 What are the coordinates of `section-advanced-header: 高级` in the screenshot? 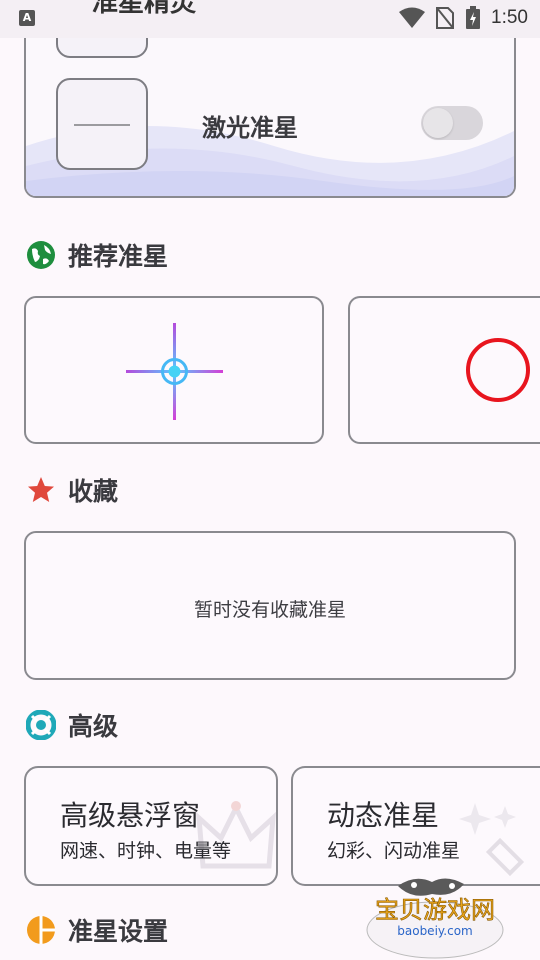 It's located at (72, 725).